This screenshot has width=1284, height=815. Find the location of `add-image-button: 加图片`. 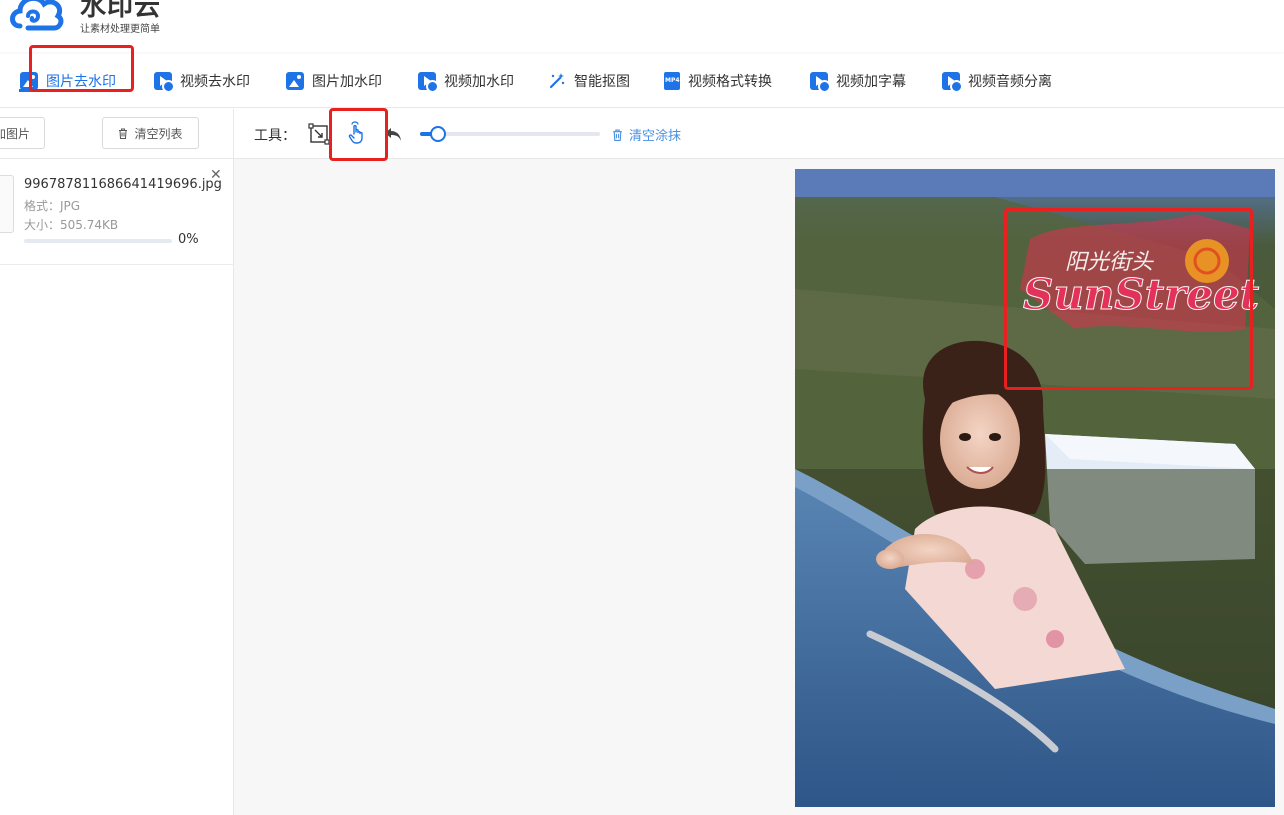

add-image-button: 加图片 is located at coordinates (22, 133).